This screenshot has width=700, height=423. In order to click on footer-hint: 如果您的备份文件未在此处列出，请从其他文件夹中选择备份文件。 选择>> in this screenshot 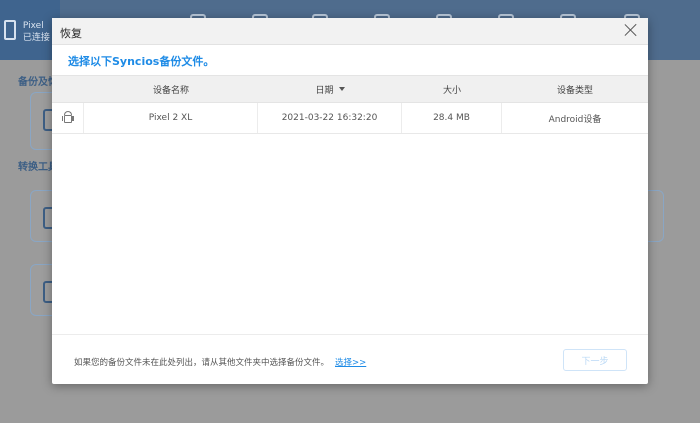, I will do `click(220, 362)`.